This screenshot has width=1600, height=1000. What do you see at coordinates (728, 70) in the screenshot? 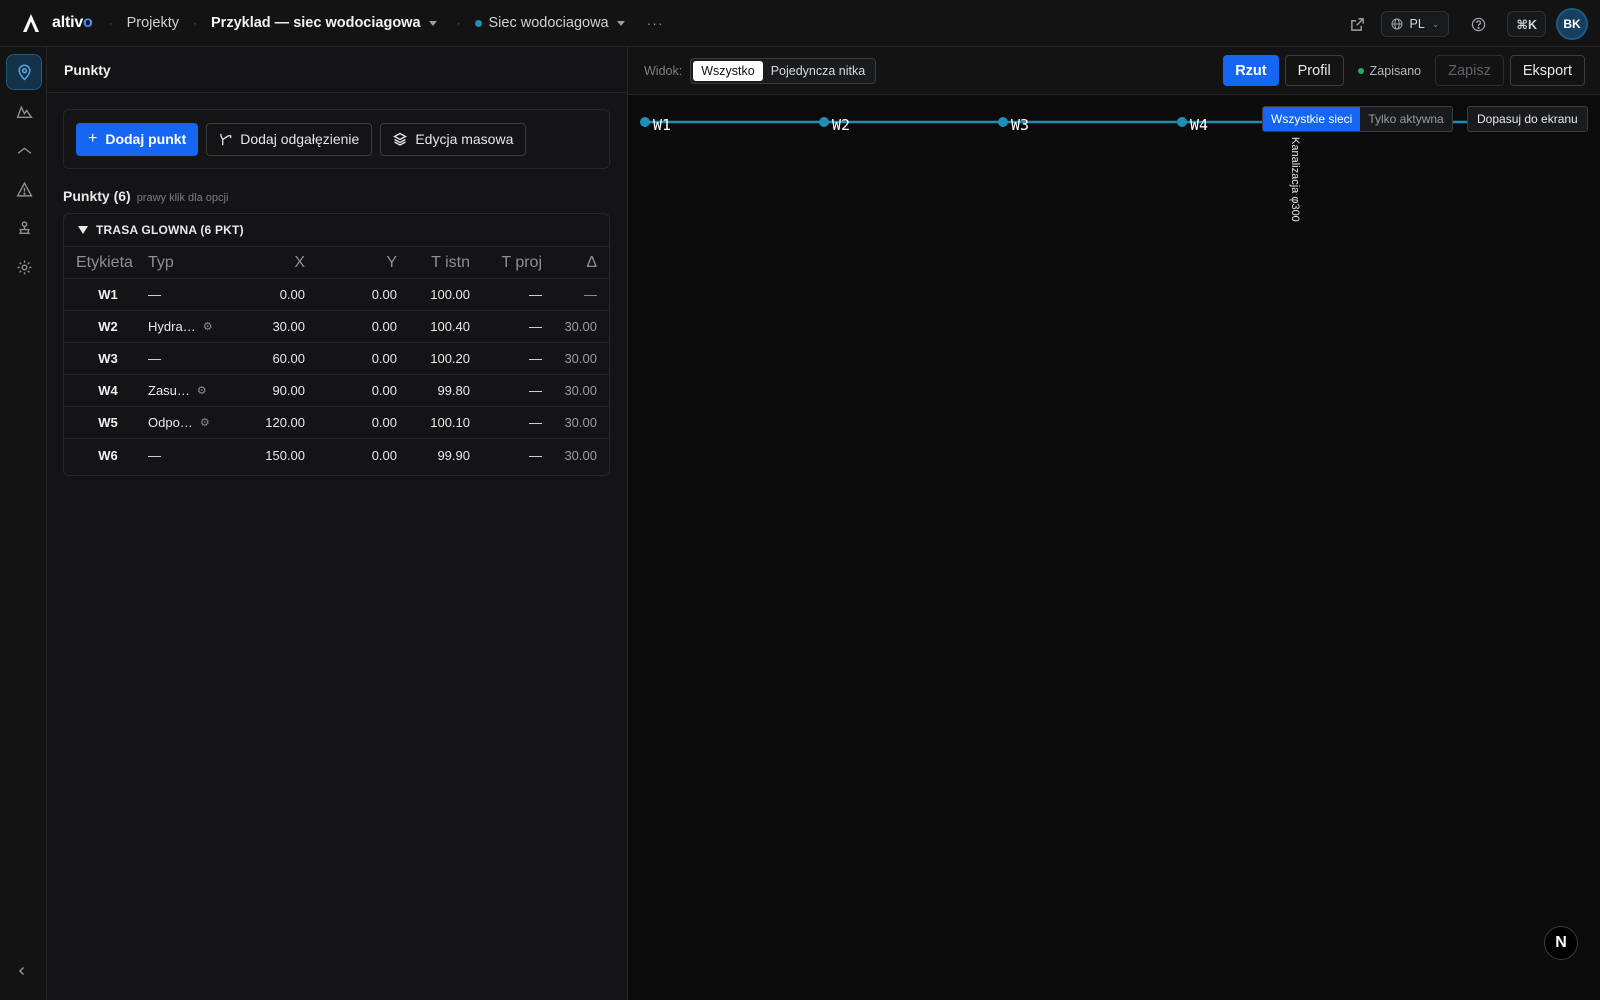
I see `view-all-option: Wszystko` at bounding box center [728, 70].